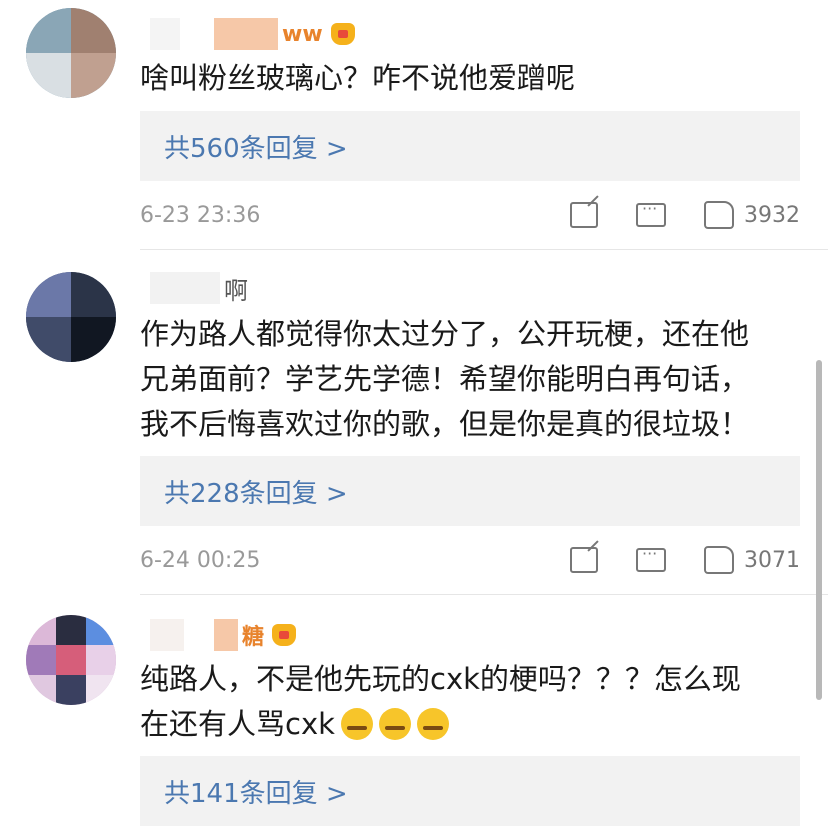 This screenshot has width=828, height=831. Describe the element at coordinates (470, 560) in the screenshot. I see `comment-footer: 6-24 00:25 3071` at that location.